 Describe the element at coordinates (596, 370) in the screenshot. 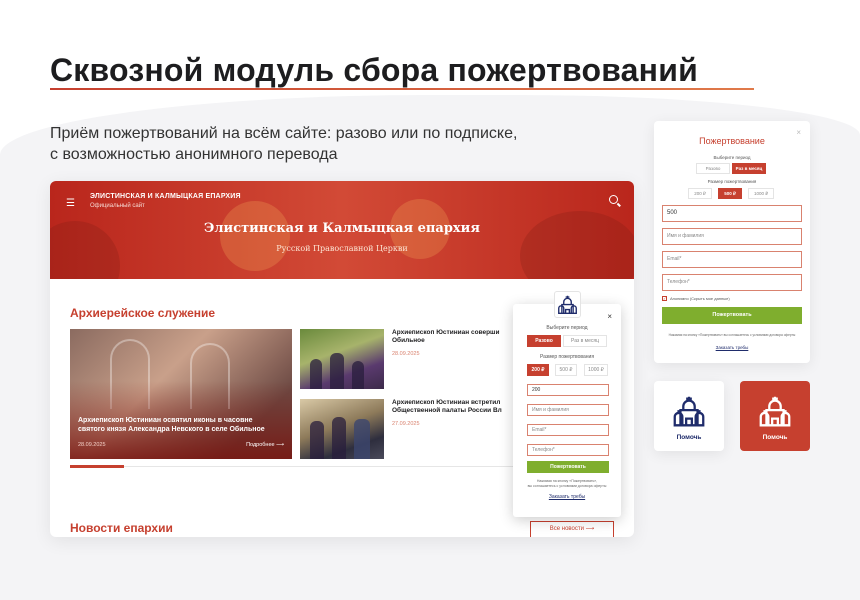

I see `popup-amount-1000: 1000 ₽` at that location.